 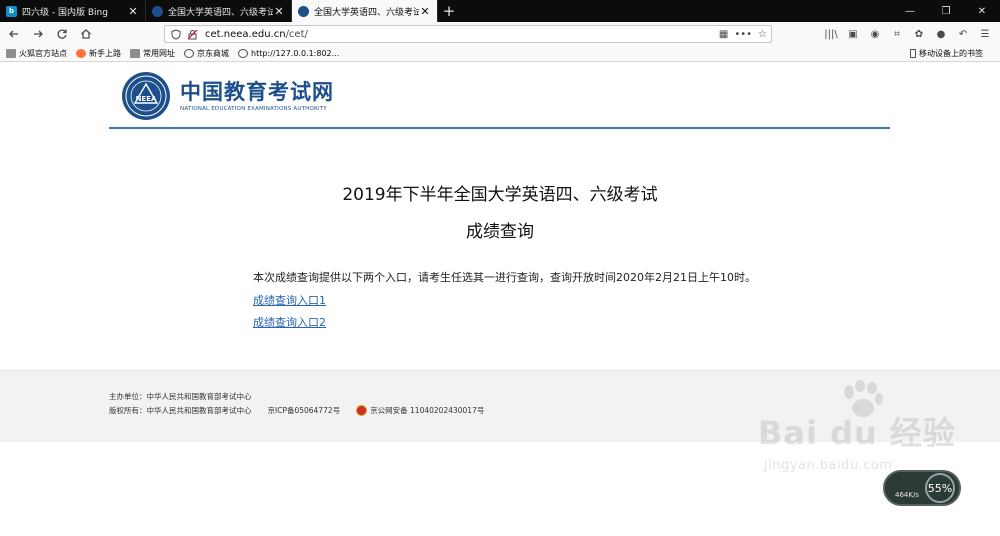 I want to click on qr-code-icon: ▦, so click(x=723, y=34).